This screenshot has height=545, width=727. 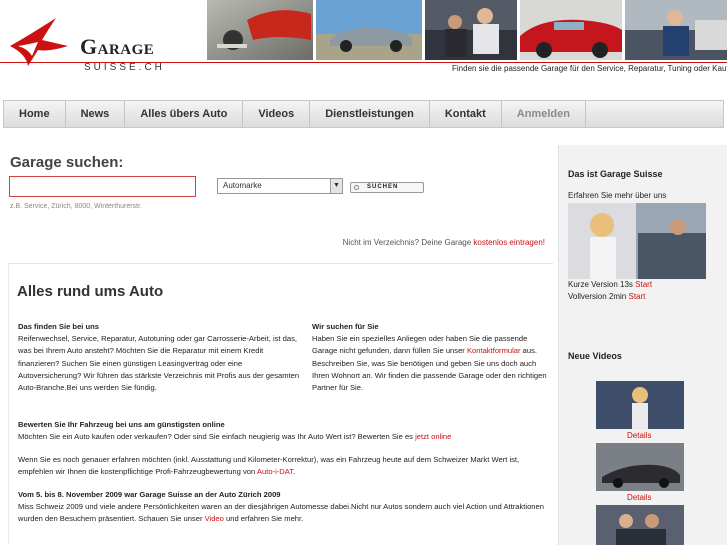 I want to click on logo-swoosh-icon, so click(x=39, y=42).